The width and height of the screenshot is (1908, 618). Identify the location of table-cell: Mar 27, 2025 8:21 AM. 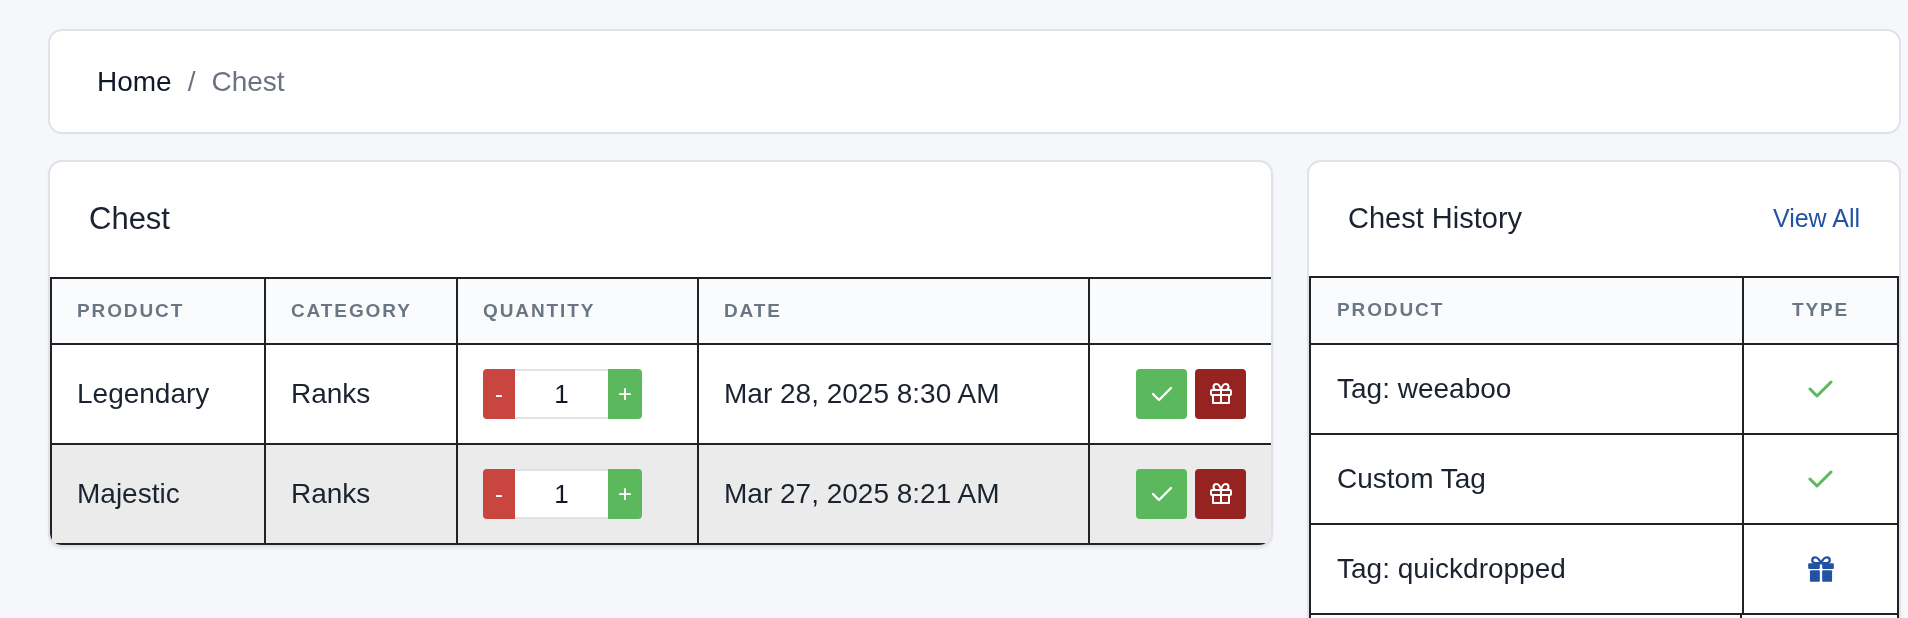
(893, 494).